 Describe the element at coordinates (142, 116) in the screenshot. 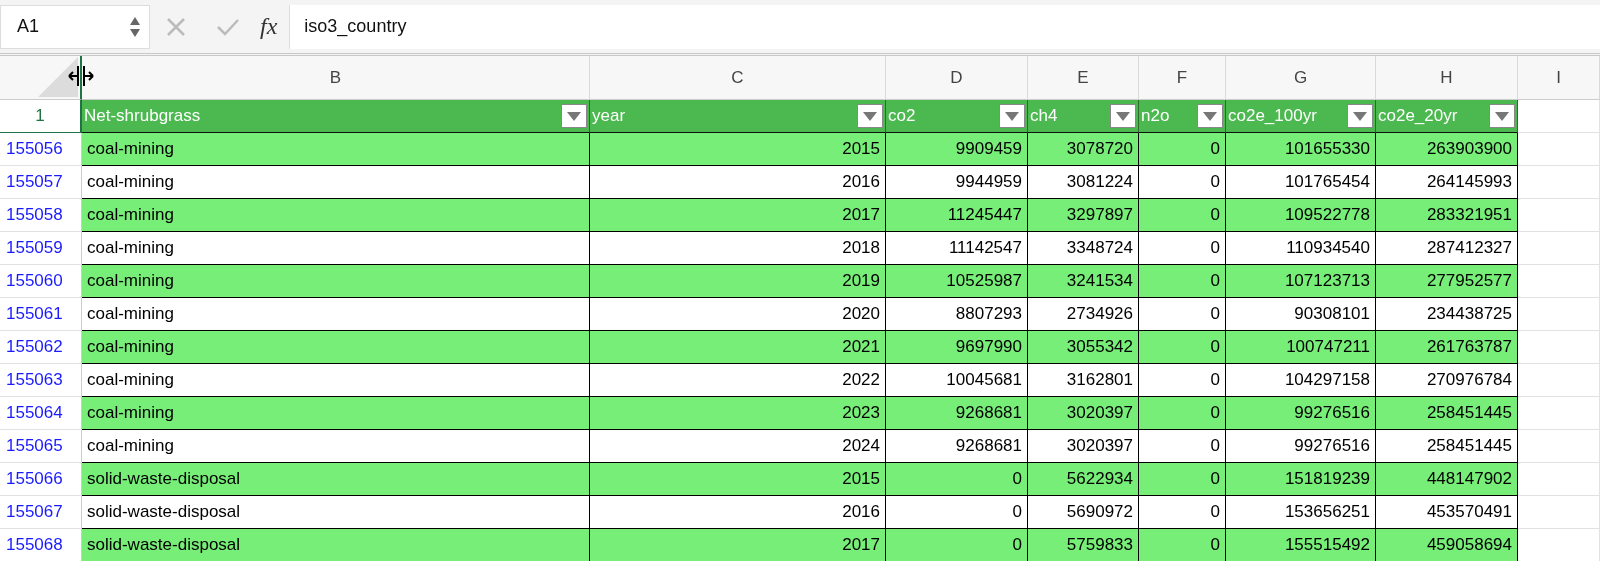

I see `header-label: Net-shrubgrass` at that location.